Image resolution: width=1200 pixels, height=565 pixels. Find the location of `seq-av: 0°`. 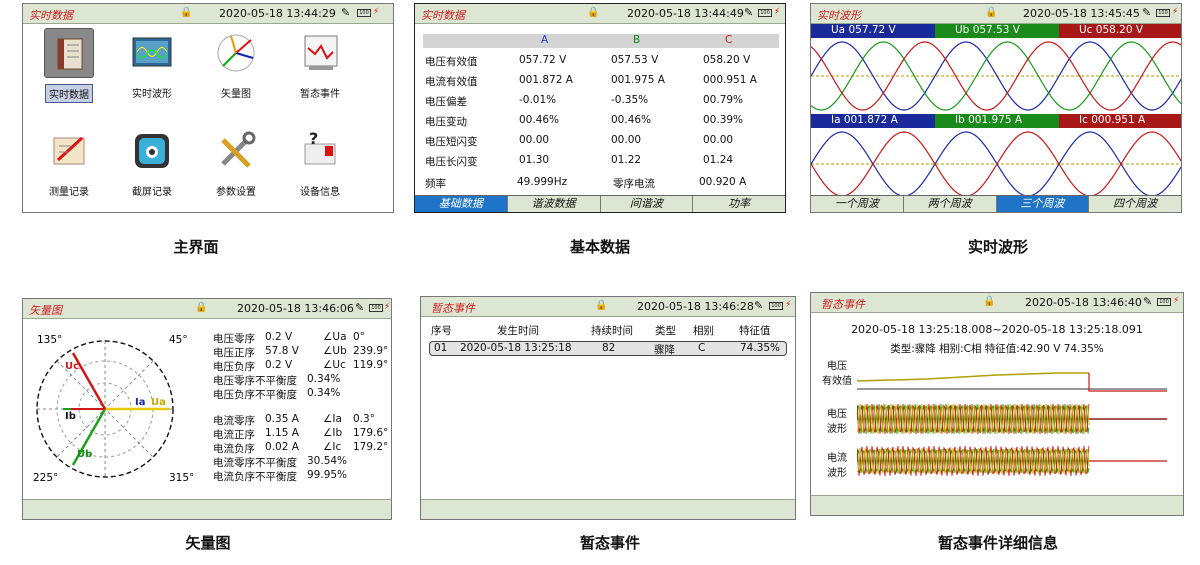

seq-av: 0° is located at coordinates (359, 337).